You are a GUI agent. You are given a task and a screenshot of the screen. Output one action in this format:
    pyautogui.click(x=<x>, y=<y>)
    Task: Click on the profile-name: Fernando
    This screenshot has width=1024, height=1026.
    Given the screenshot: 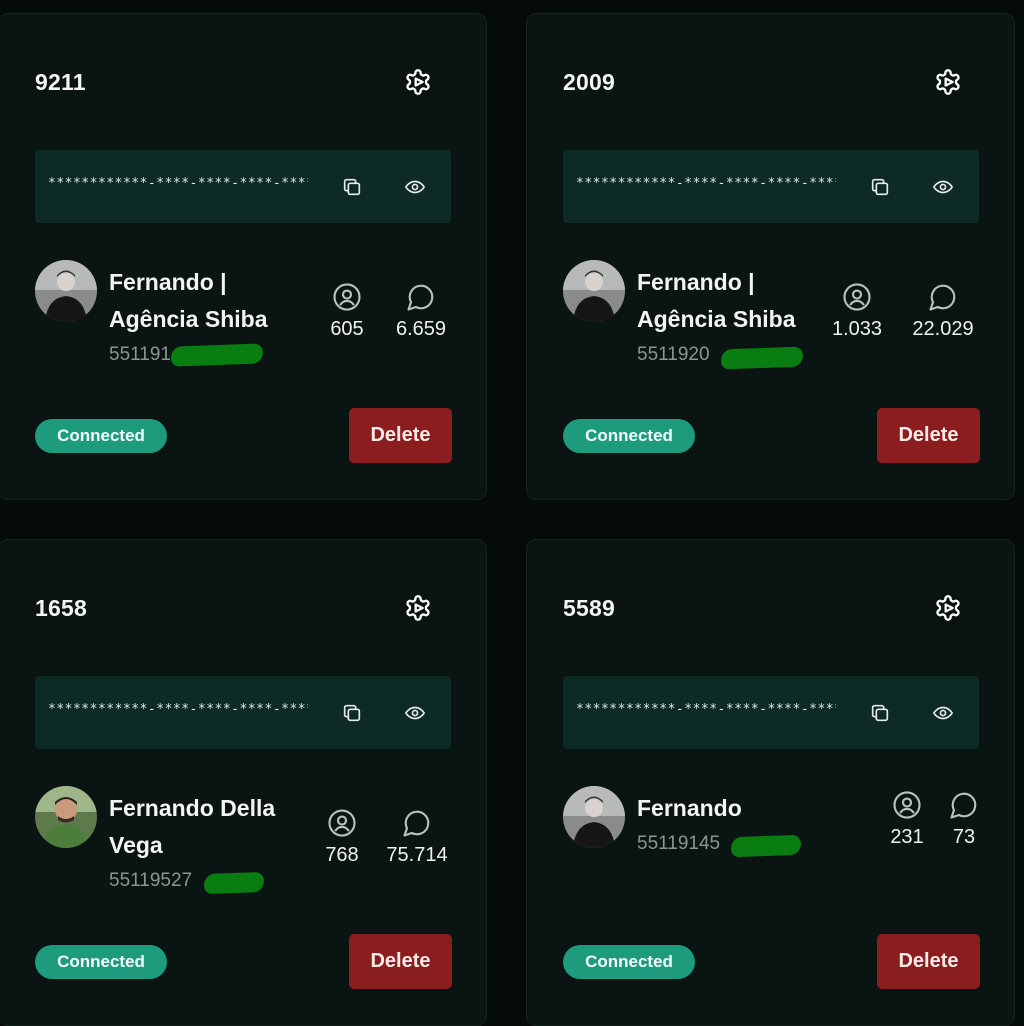 What is the action you would take?
    pyautogui.click(x=689, y=808)
    